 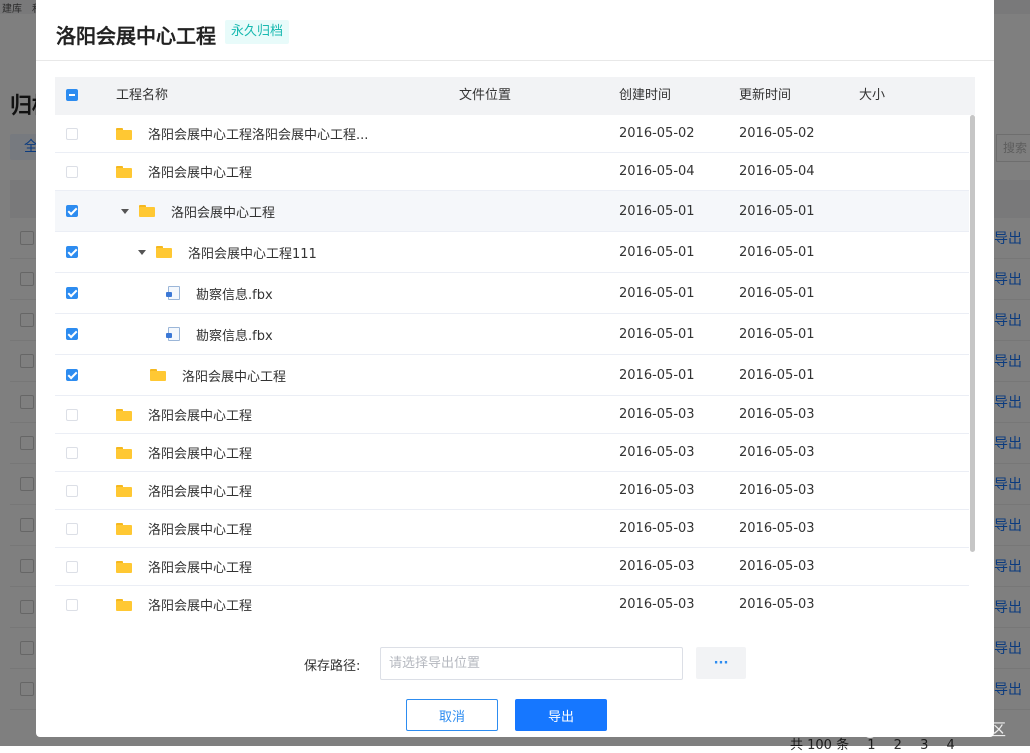 What do you see at coordinates (777, 171) in the screenshot?
I see `row-updated-date: 2016-05-04` at bounding box center [777, 171].